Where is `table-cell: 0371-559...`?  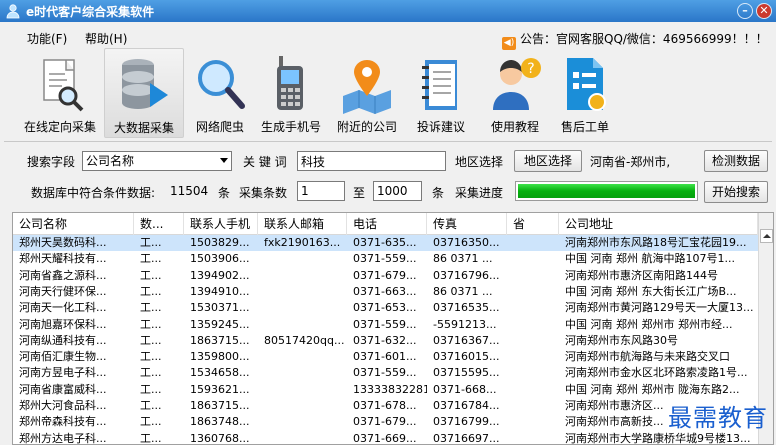 table-cell: 0371-559... is located at coordinates (385, 259).